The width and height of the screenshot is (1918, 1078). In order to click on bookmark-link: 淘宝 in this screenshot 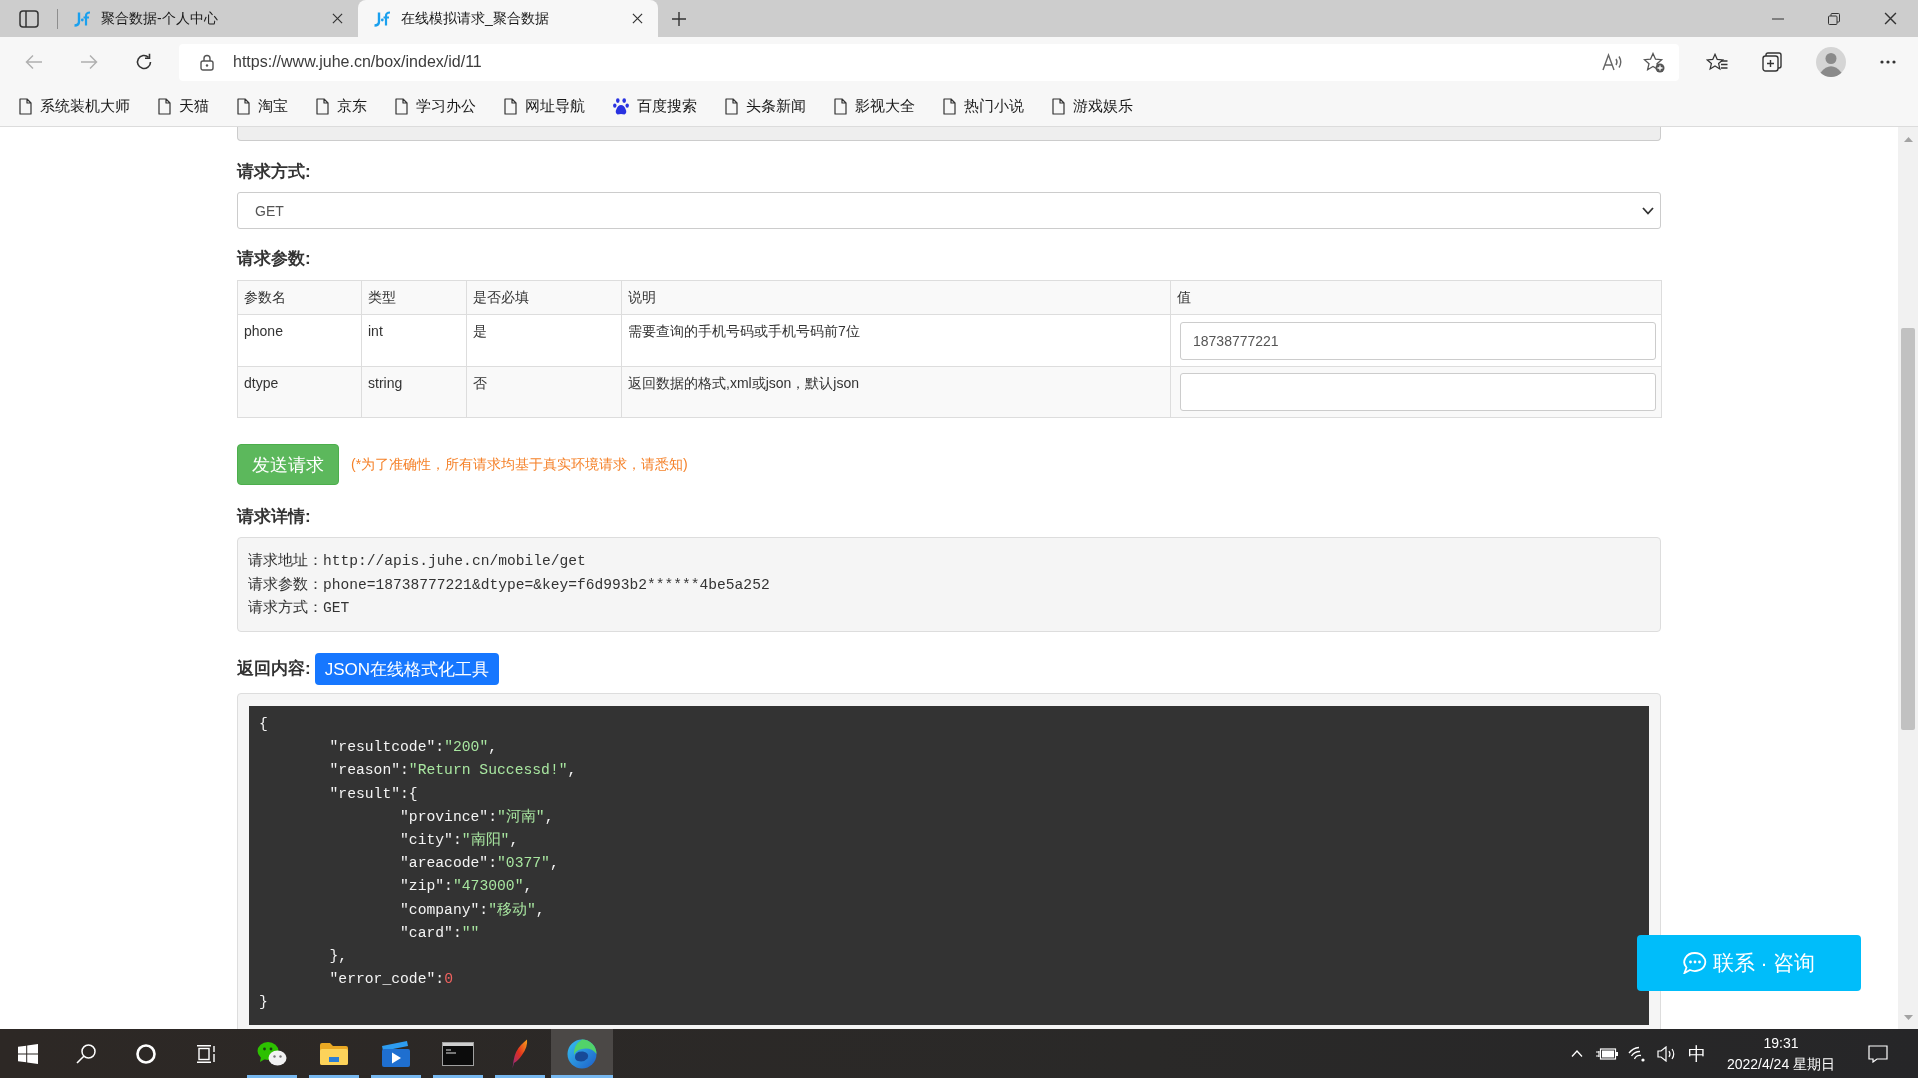, I will do `click(262, 106)`.